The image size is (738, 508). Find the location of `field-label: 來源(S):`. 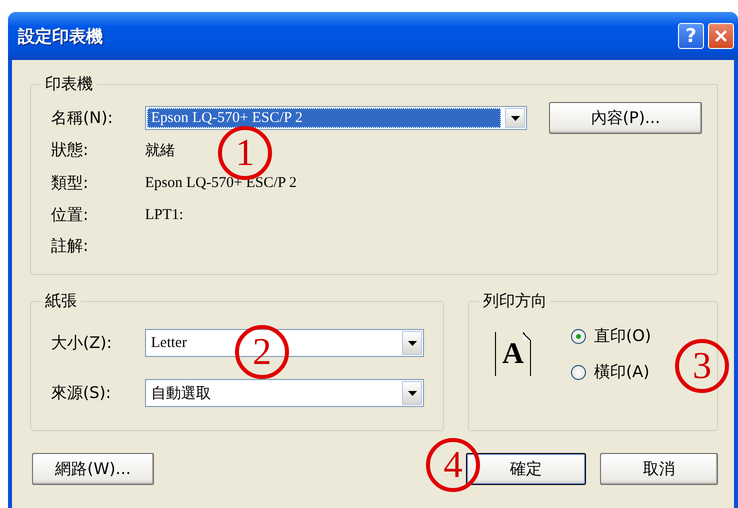

field-label: 來源(S): is located at coordinates (81, 393).